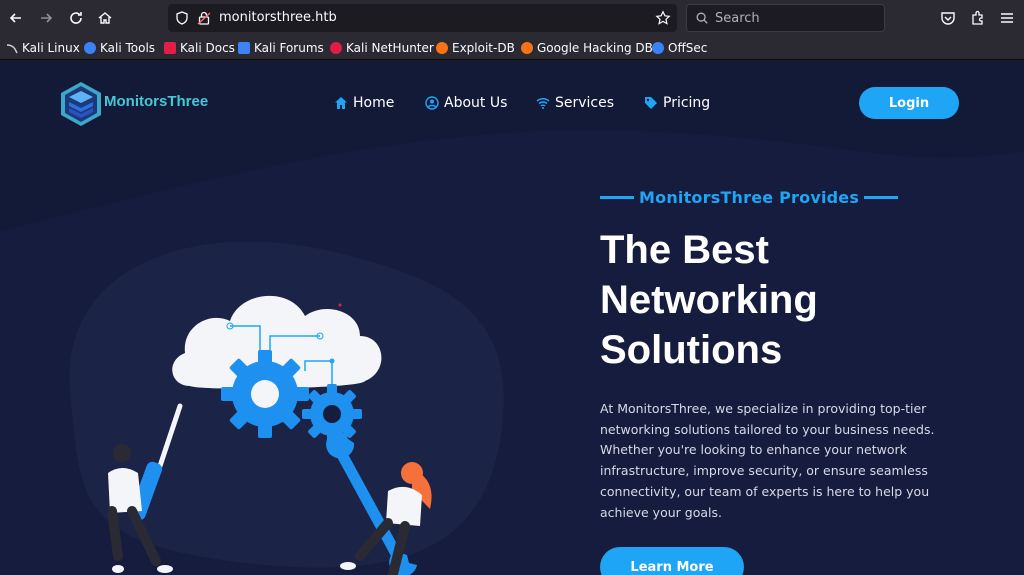  Describe the element at coordinates (785, 18) in the screenshot. I see `search-input: Search` at that location.